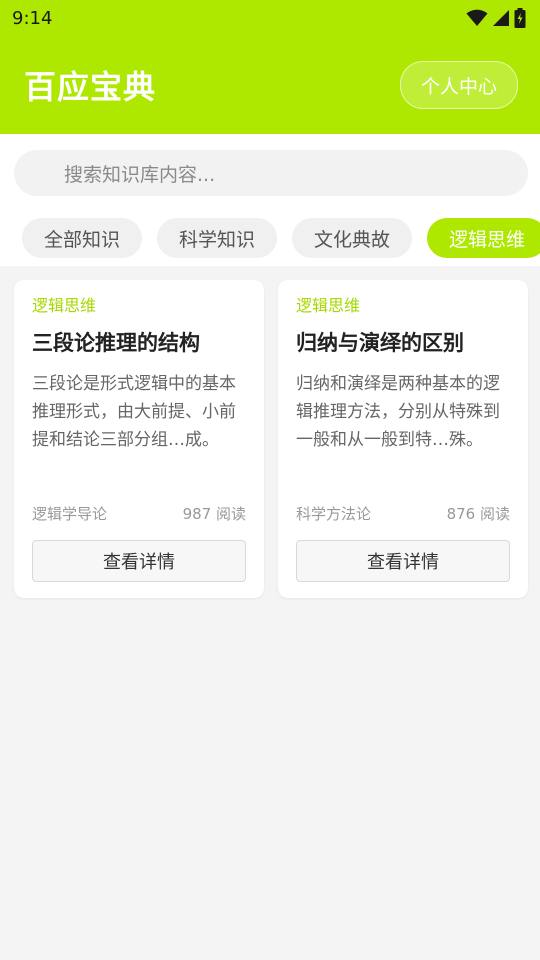  Describe the element at coordinates (334, 514) in the screenshot. I see `card-source: 科学方法论` at that location.